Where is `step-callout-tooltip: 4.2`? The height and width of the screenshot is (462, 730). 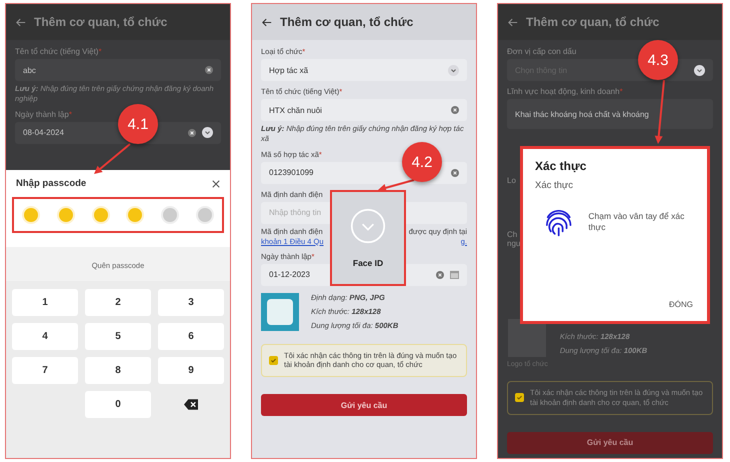
step-callout-tooltip: 4.2 is located at coordinates (422, 162).